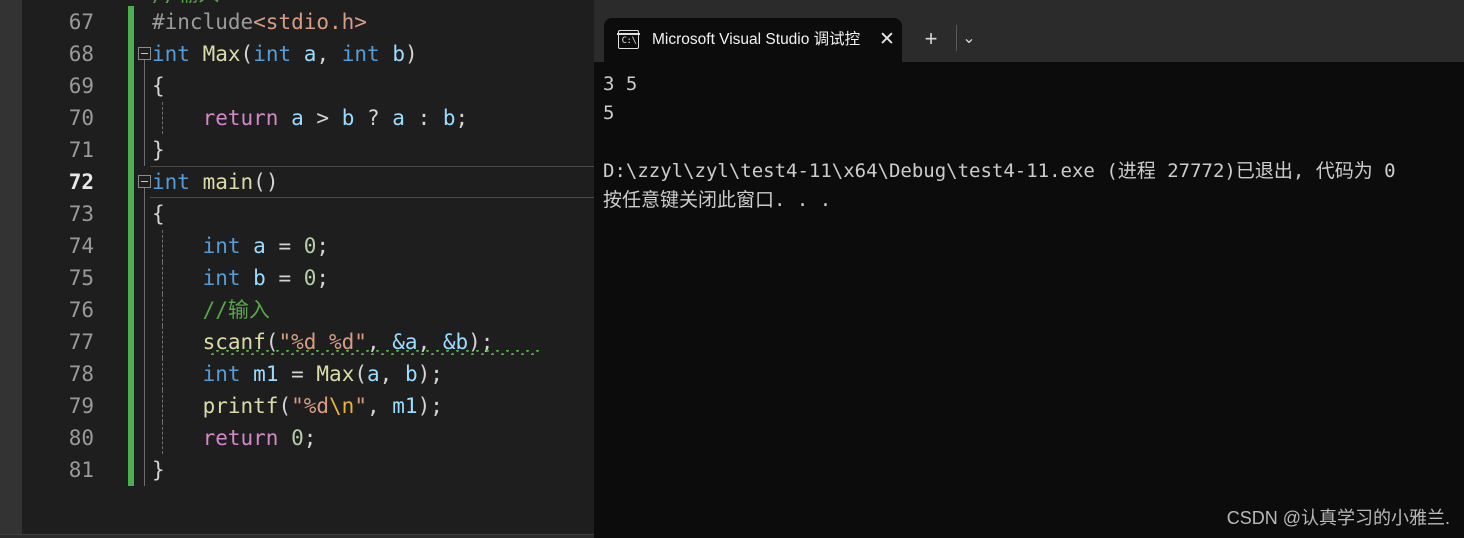  Describe the element at coordinates (1338, 518) in the screenshot. I see `watermark-text: CSDN @认真学习的小雅兰.` at that location.